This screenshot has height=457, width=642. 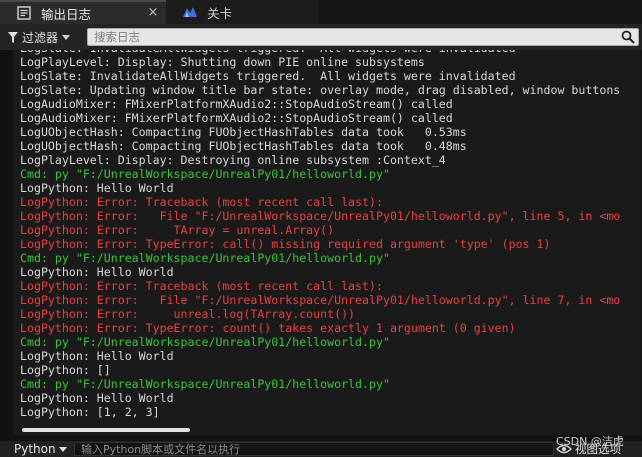 I want to click on command-input, so click(x=314, y=449).